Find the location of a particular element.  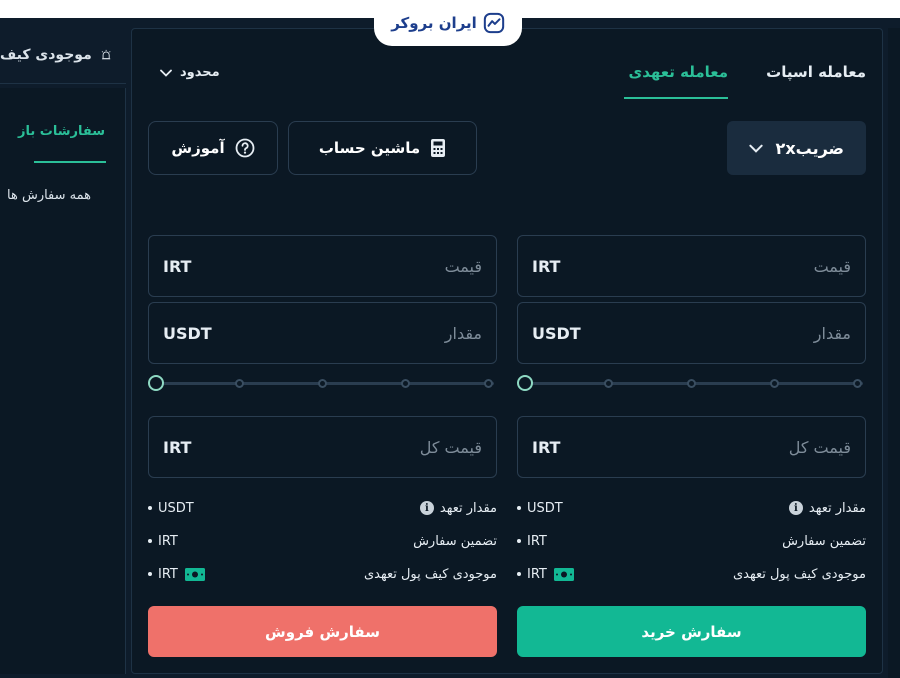

sell-price-unit: IRT is located at coordinates (177, 266).